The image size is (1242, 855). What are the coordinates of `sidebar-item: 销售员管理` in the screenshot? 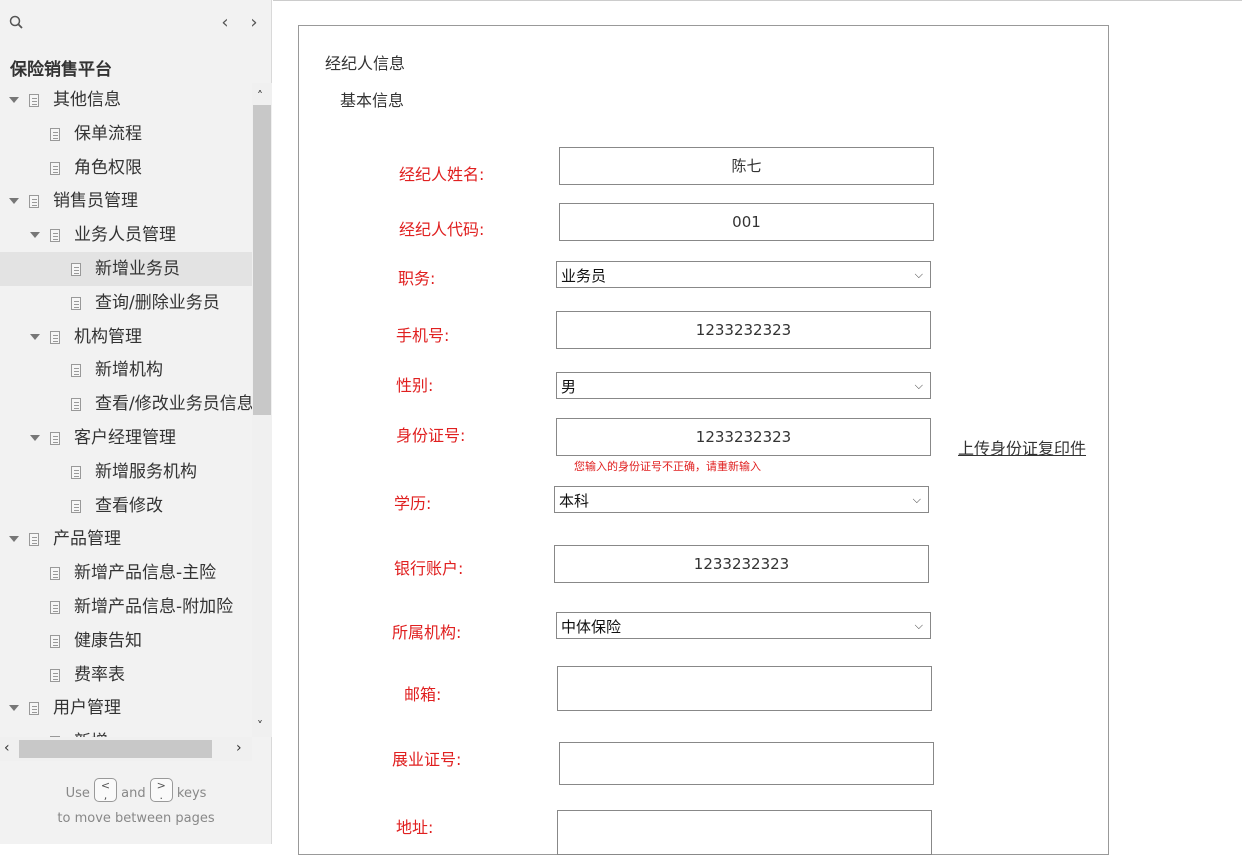 It's located at (126, 201).